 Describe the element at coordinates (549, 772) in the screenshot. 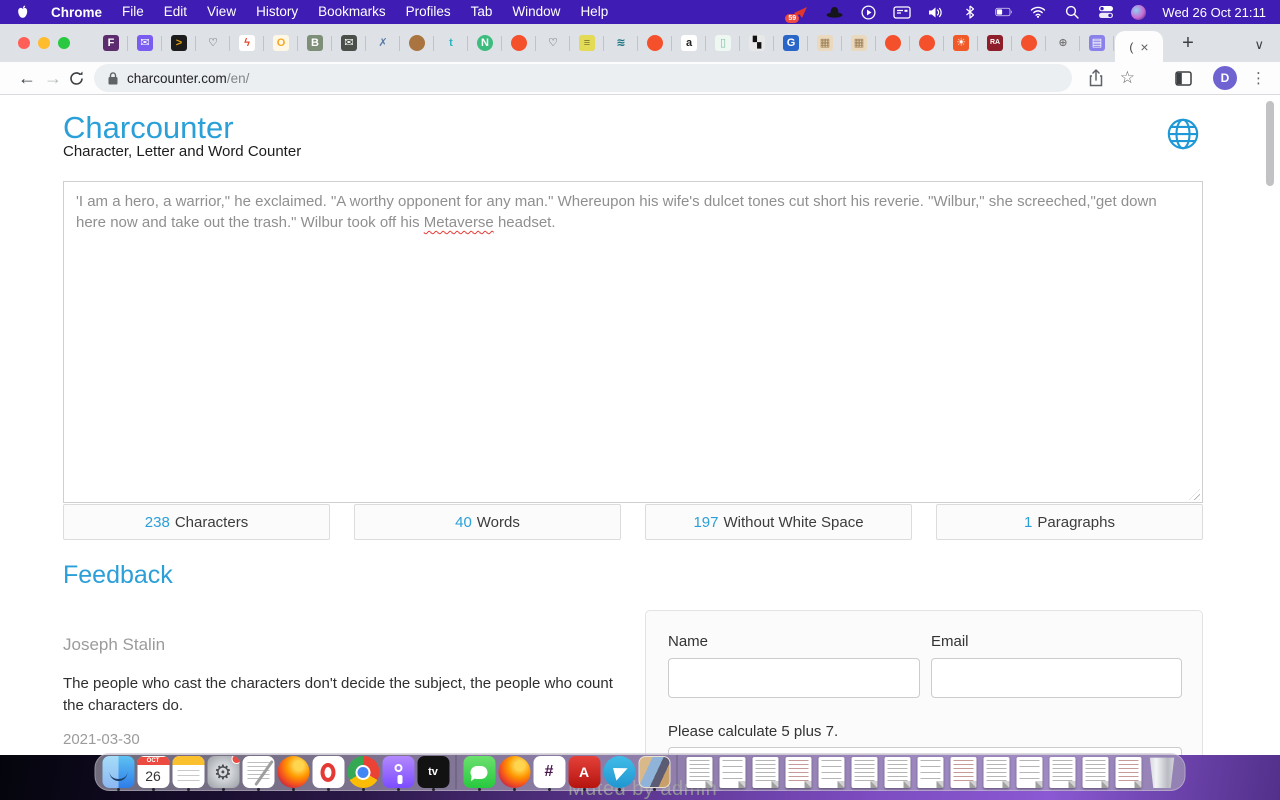

I see `dock-slack: #` at that location.